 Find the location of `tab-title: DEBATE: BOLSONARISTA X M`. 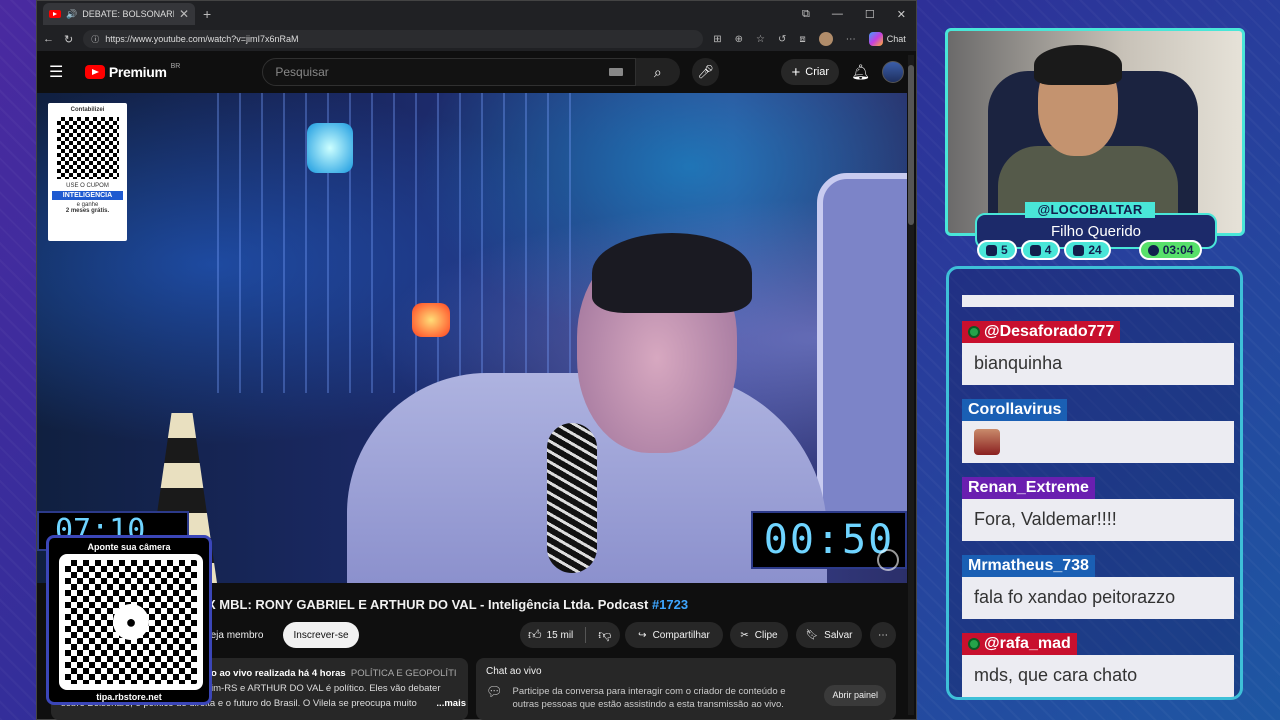

tab-title: DEBATE: BOLSONARISTA X M is located at coordinates (128, 14).